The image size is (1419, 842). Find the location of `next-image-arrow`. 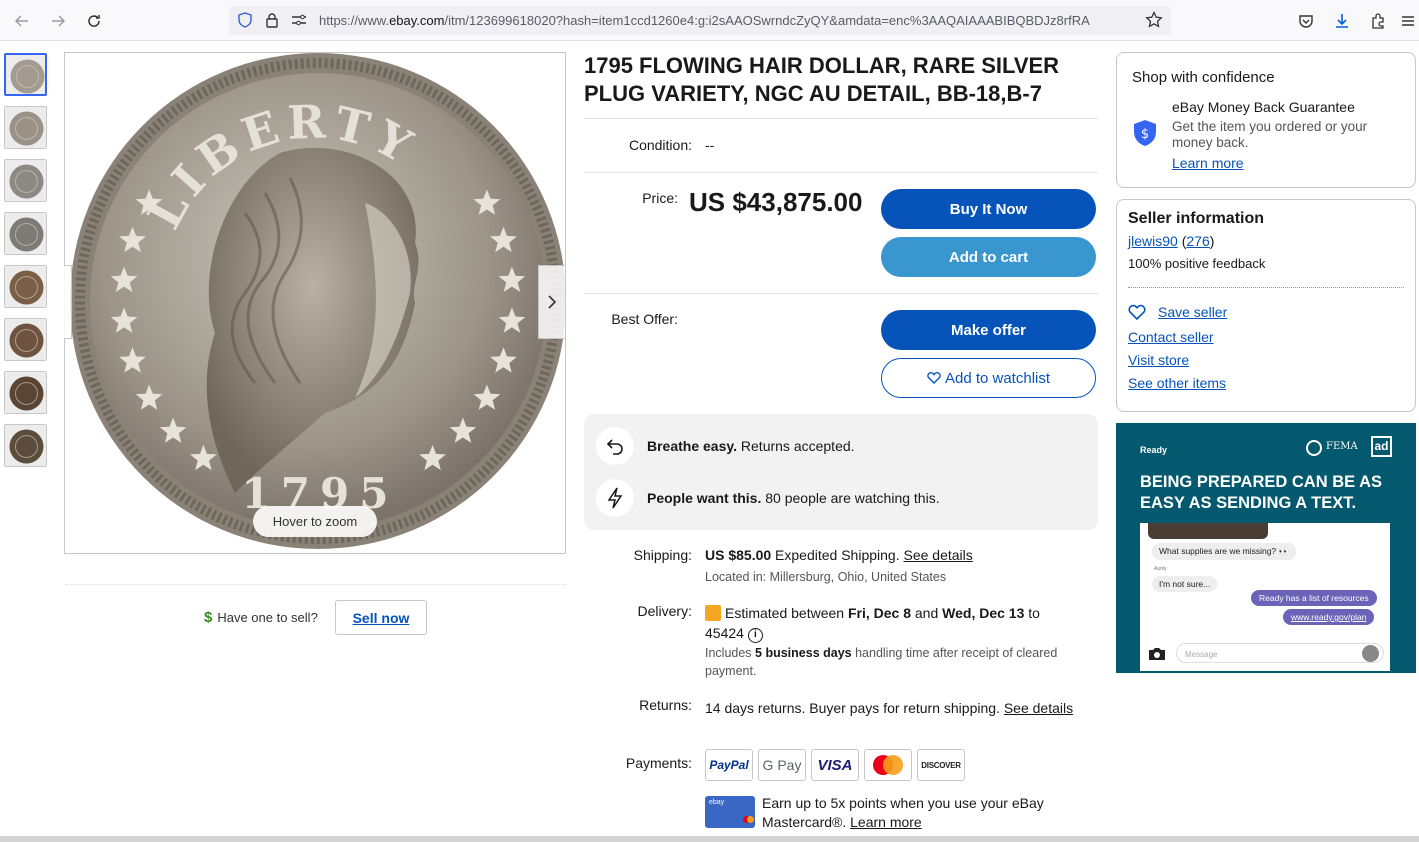

next-image-arrow is located at coordinates (552, 302).